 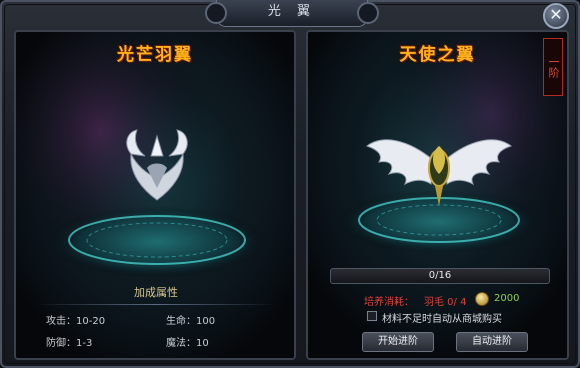 I want to click on titlebar-ornament-left, so click(x=216, y=13).